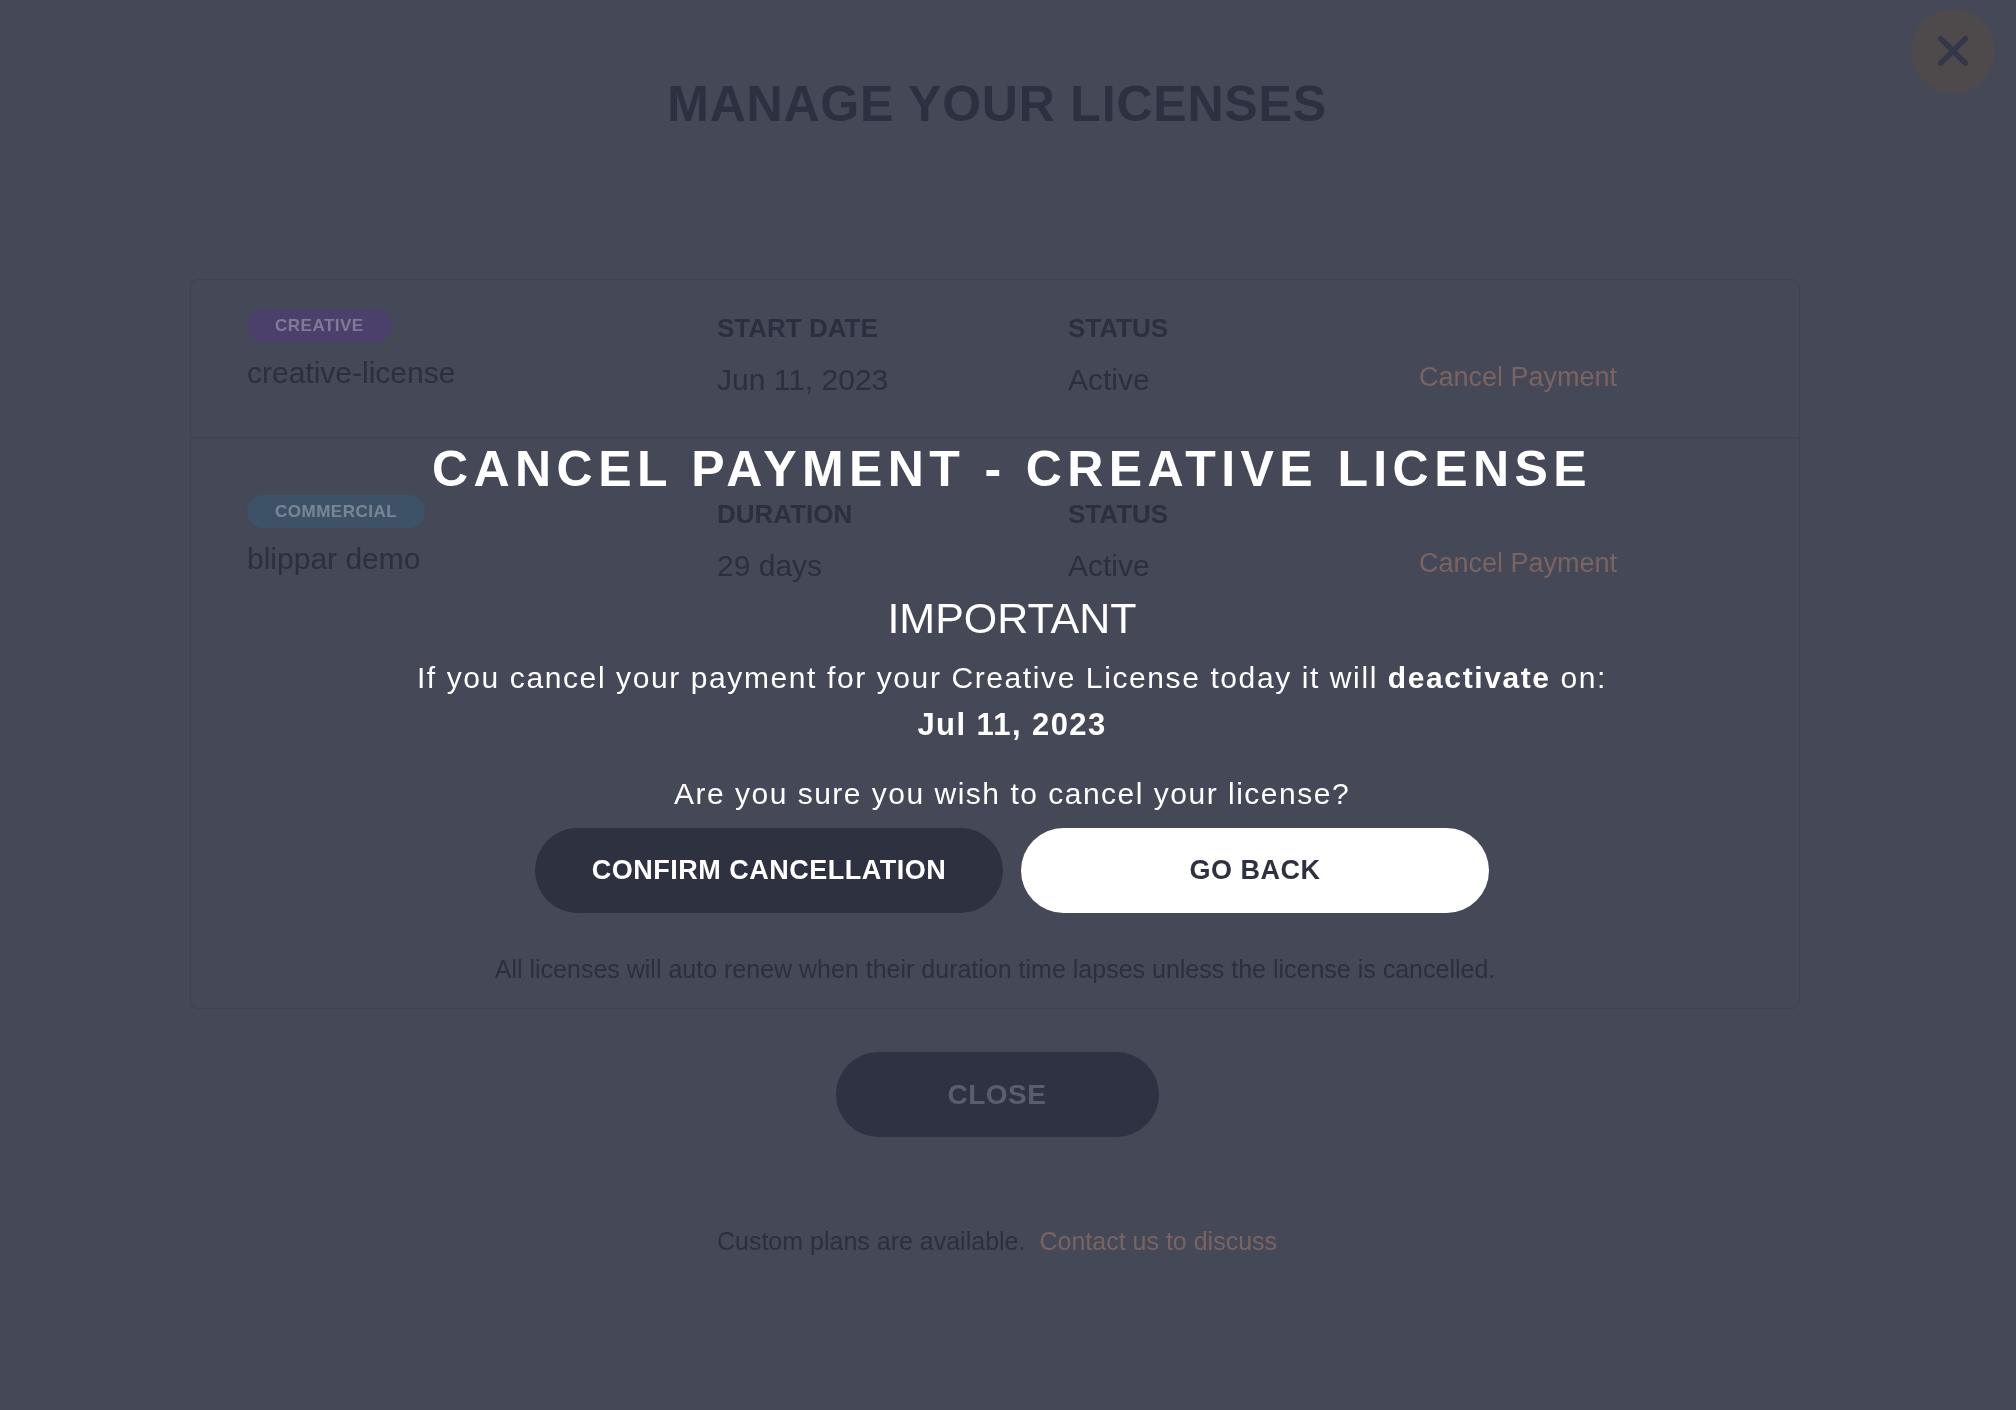 This screenshot has height=1410, width=2016. I want to click on back-button: GO BACK, so click(1255, 870).